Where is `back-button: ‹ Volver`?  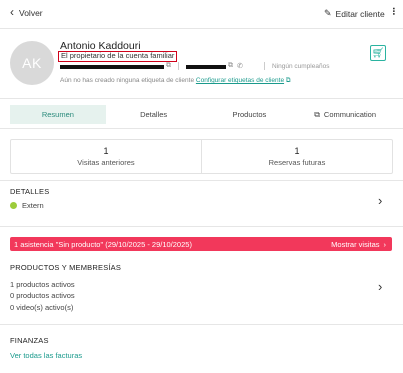 back-button: ‹ Volver is located at coordinates (26, 12).